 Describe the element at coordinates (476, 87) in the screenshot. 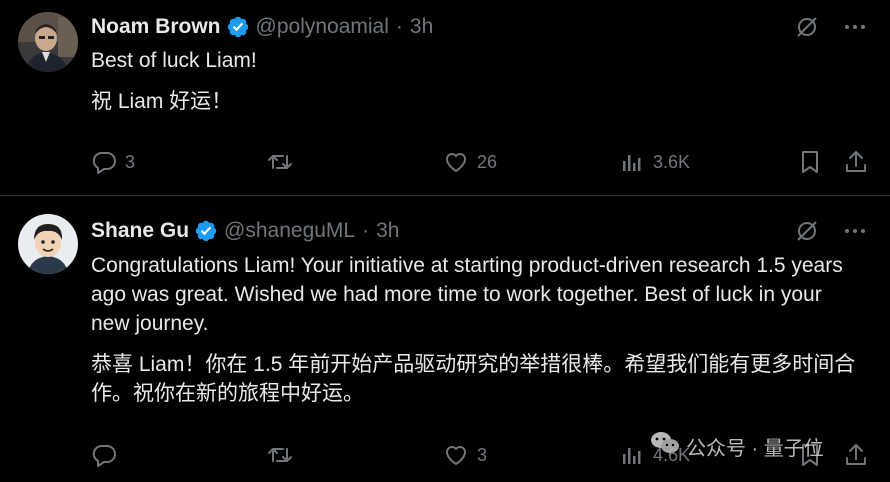

I see `tweet-text: Best of luck Liam! 祝 Liam 好运！` at that location.